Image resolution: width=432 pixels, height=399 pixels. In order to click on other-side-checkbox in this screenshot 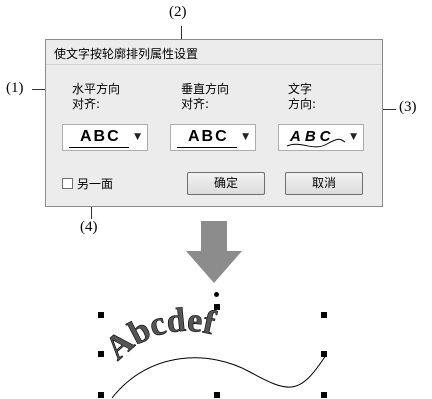, I will do `click(67, 183)`.